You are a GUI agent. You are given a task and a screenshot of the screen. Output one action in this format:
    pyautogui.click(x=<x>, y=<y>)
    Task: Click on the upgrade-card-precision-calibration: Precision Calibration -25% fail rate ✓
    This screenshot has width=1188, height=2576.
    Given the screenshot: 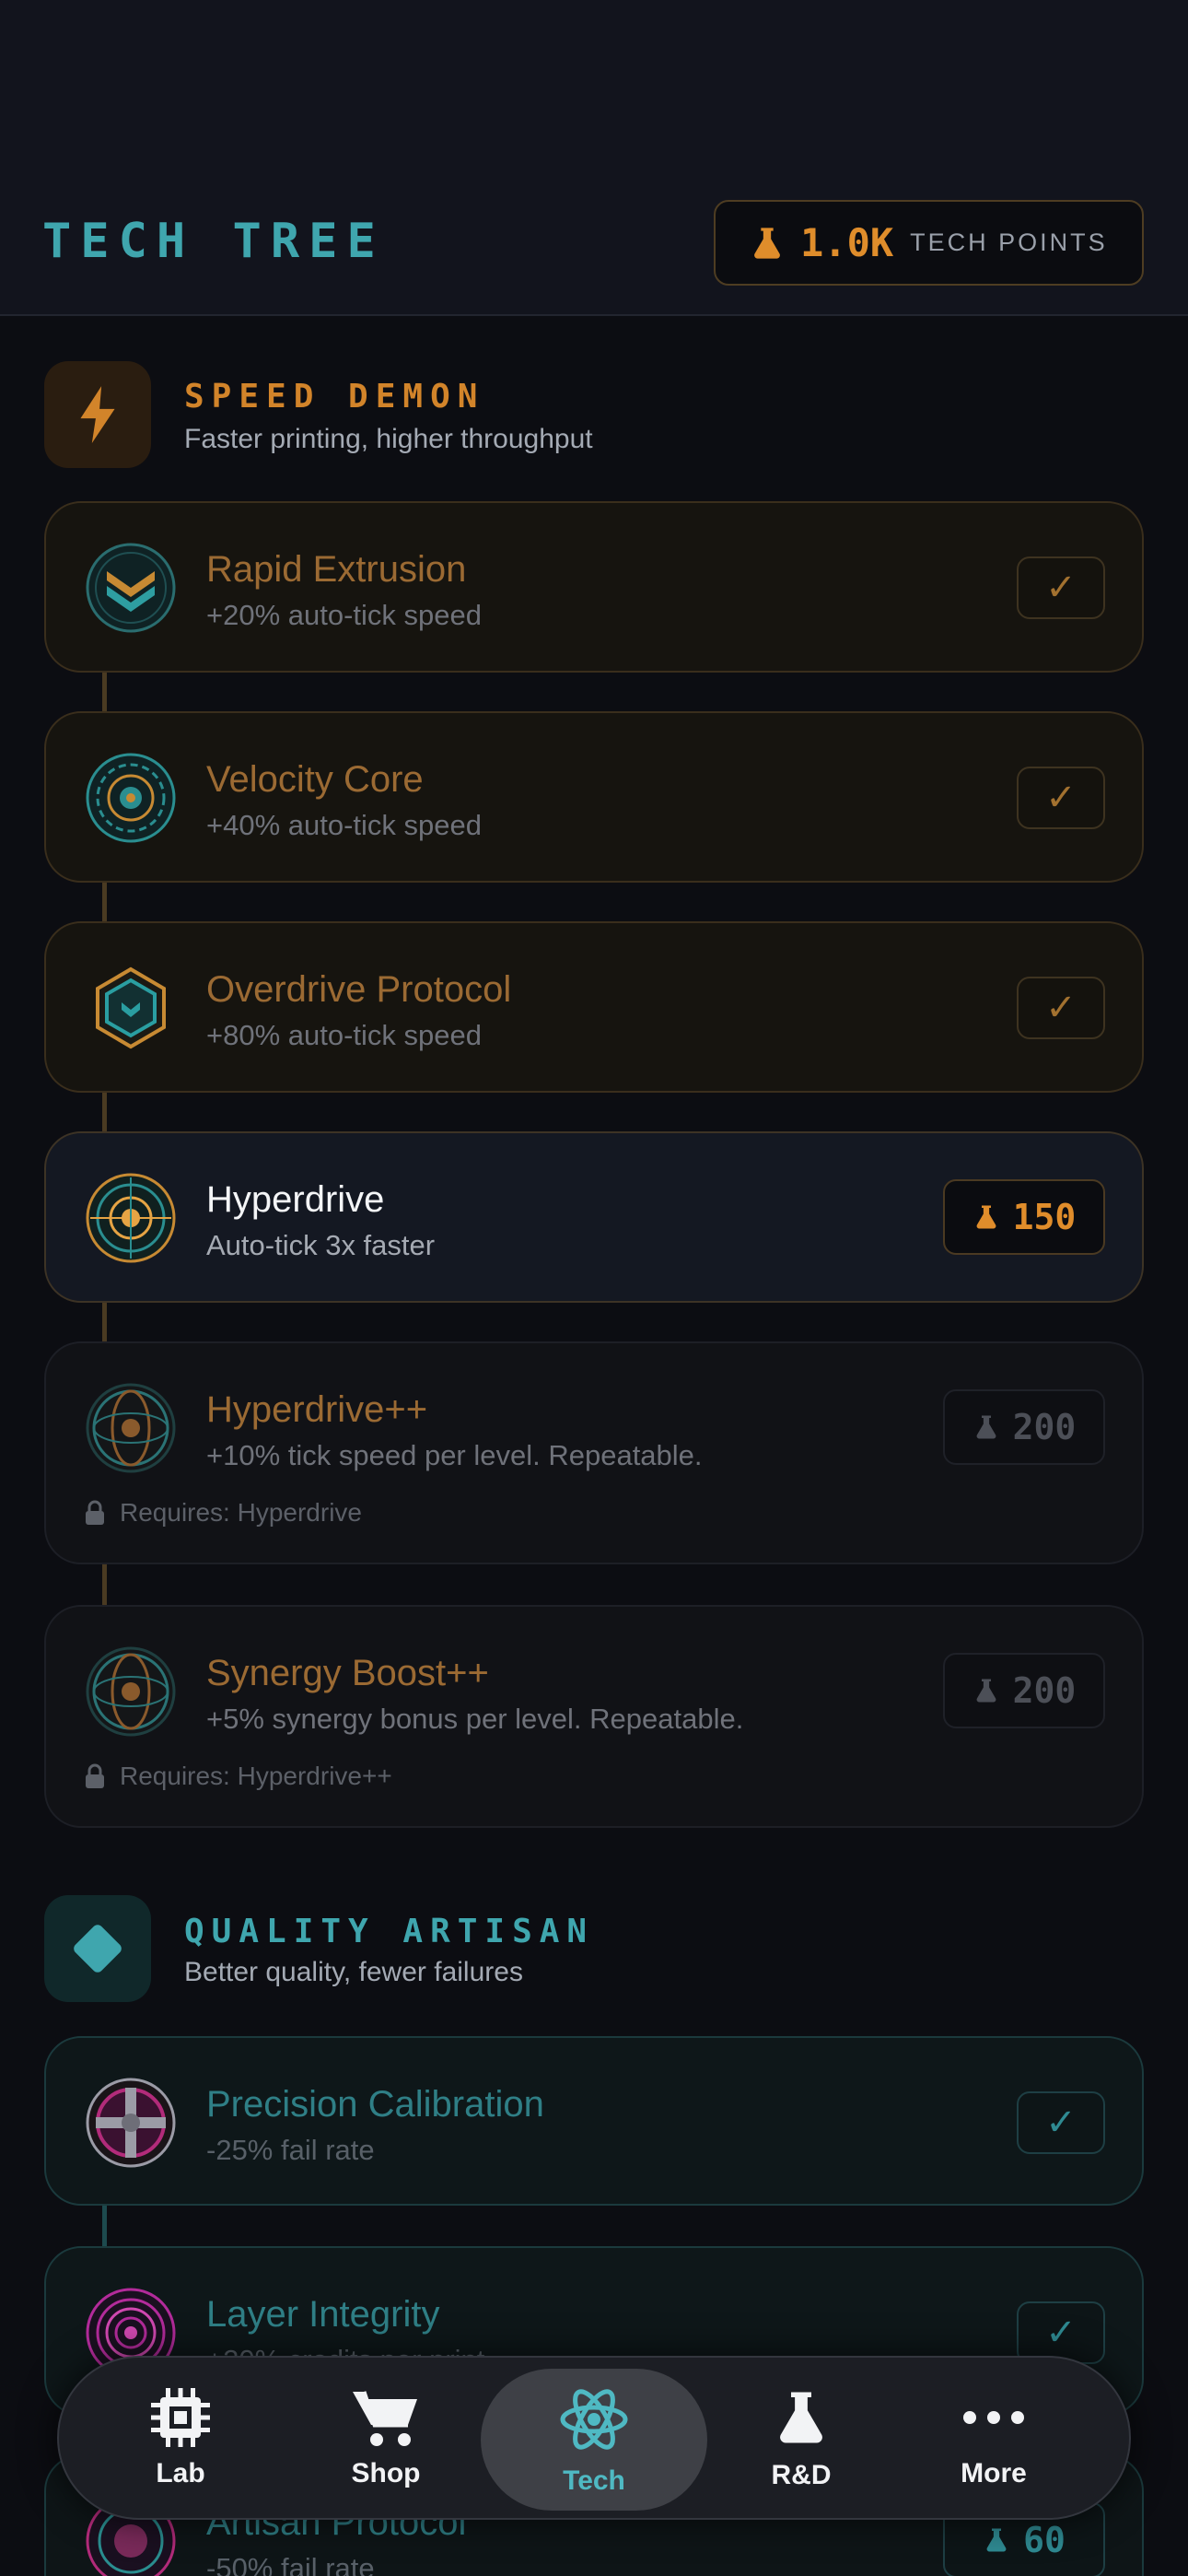 What is the action you would take?
    pyautogui.click(x=594, y=2121)
    